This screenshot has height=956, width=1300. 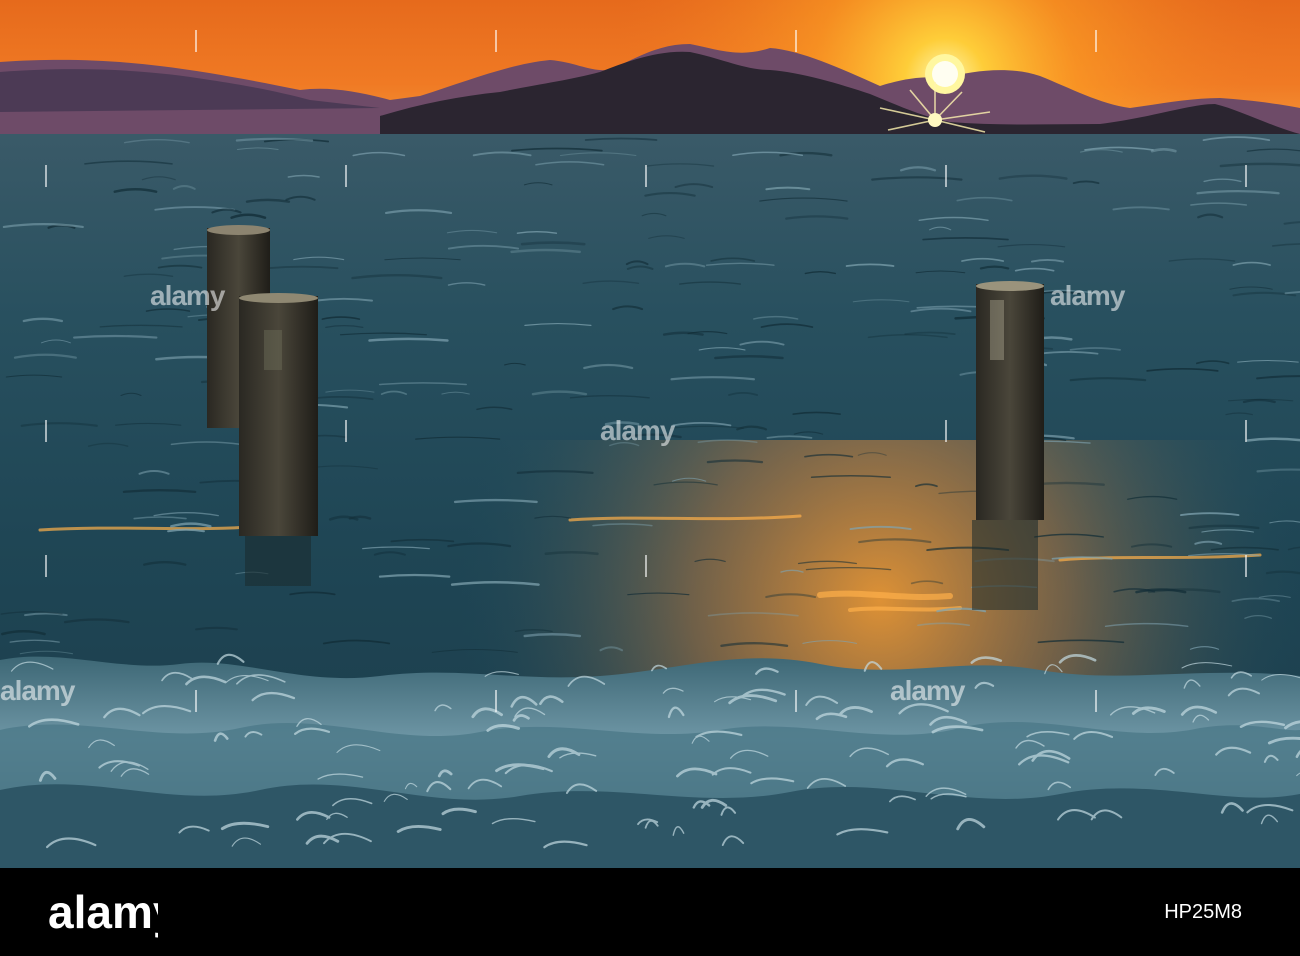 I want to click on image-id: HP25M8, so click(x=1203, y=912).